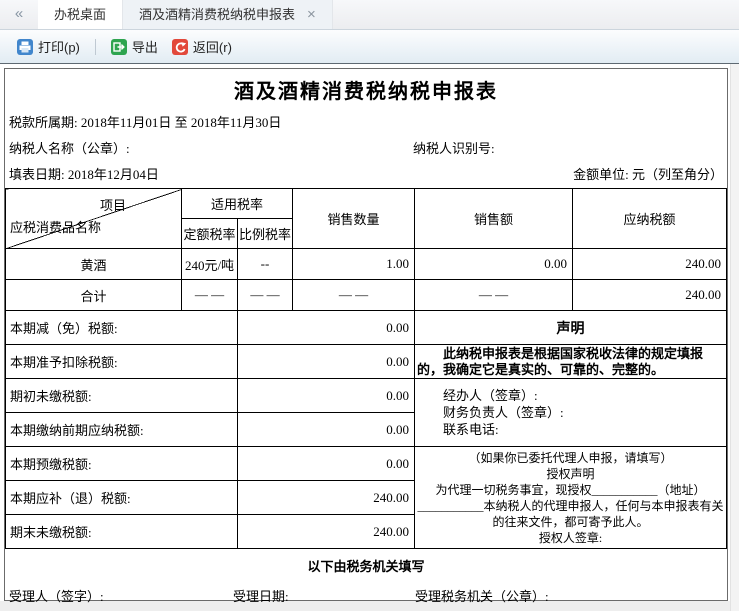 This screenshot has height=613, width=739. What do you see at coordinates (482, 596) in the screenshot?
I see `receiving-office-label: 受理税务机关（公章）:` at bounding box center [482, 596].